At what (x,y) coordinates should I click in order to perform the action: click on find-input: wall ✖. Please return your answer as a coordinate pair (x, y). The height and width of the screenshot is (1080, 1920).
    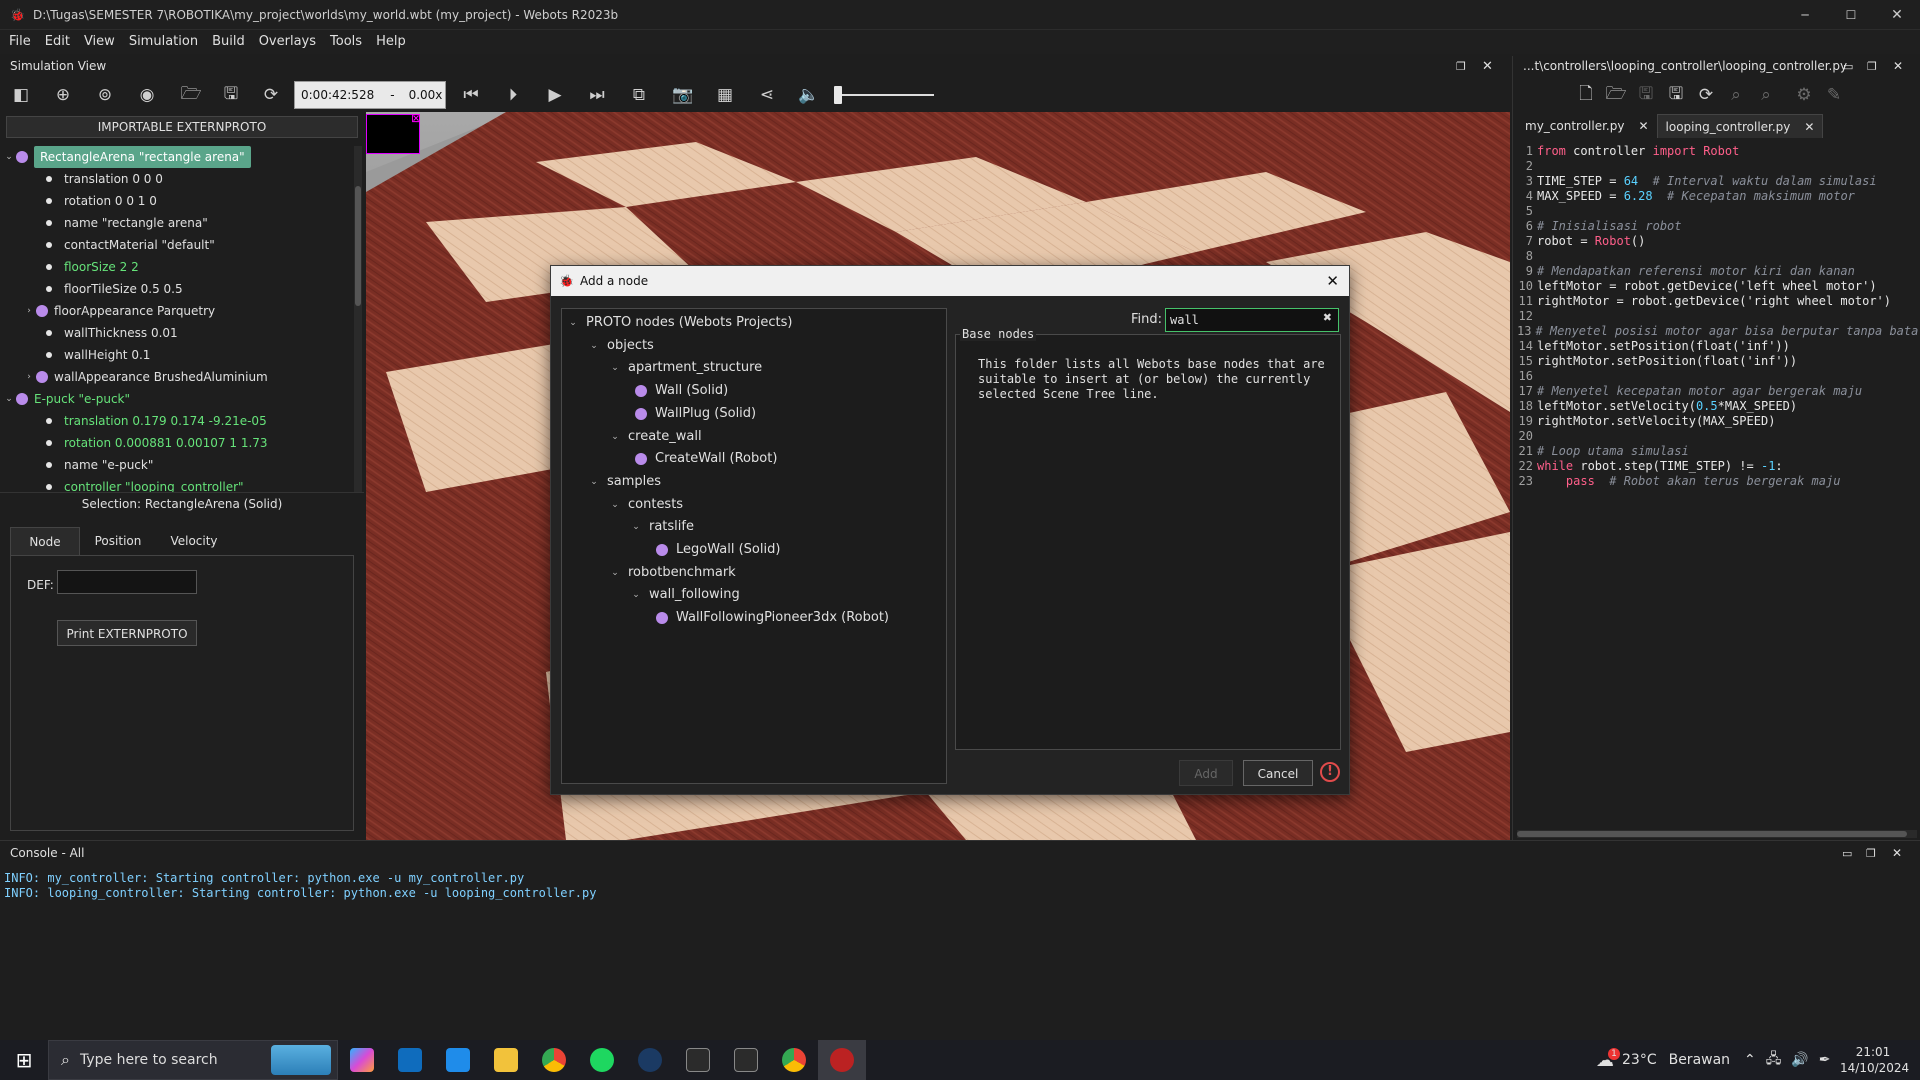
    Looking at the image, I should click on (1252, 320).